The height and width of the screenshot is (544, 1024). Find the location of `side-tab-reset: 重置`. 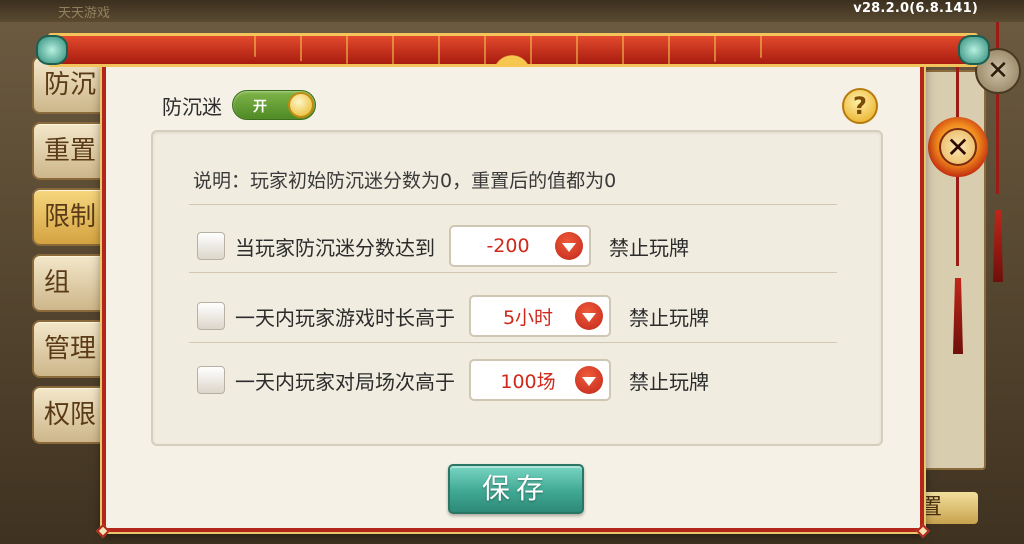

side-tab-reset: 重置 is located at coordinates (71, 151).